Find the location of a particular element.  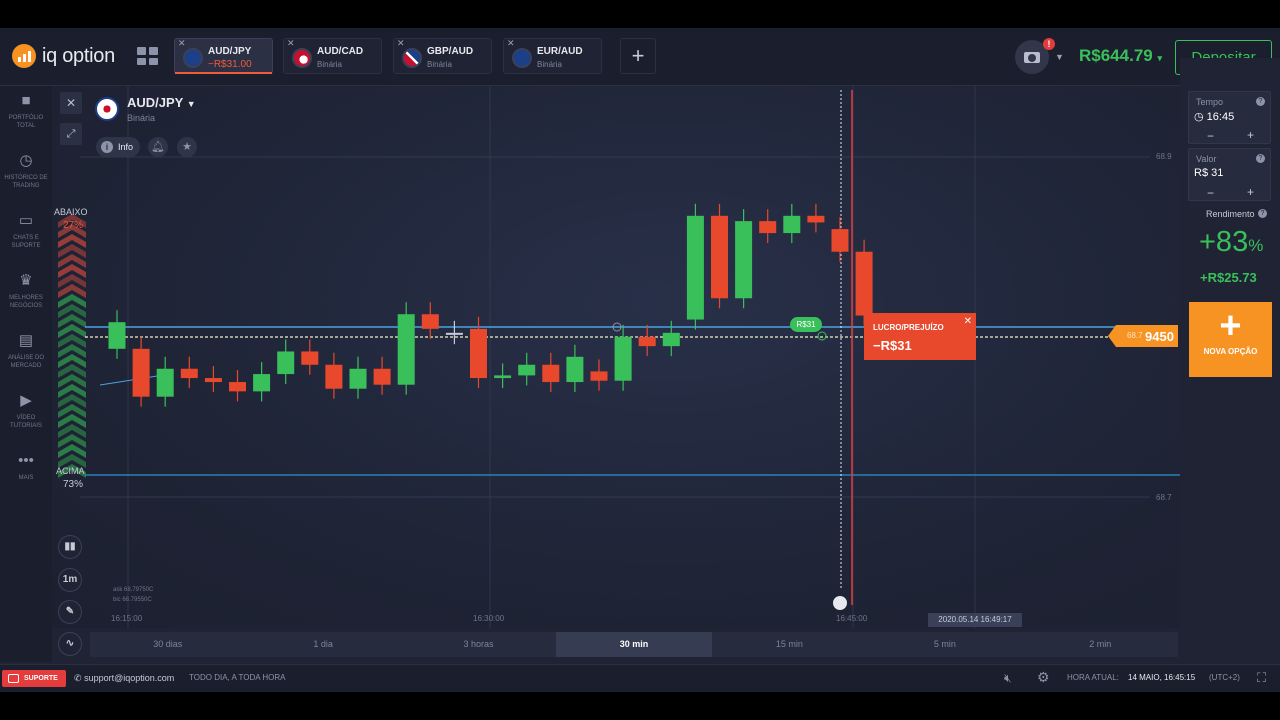

asset-subtitle: Binária is located at coordinates (141, 118).